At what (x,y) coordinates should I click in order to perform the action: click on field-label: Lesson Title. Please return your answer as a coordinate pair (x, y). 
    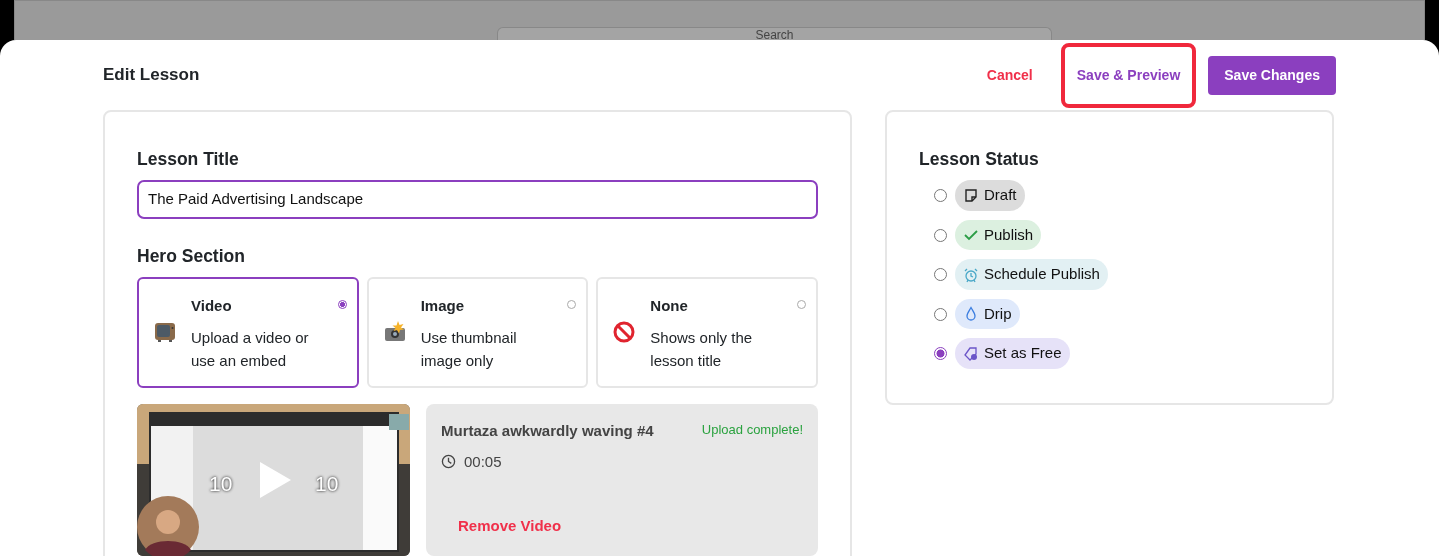
    Looking at the image, I should click on (188, 159).